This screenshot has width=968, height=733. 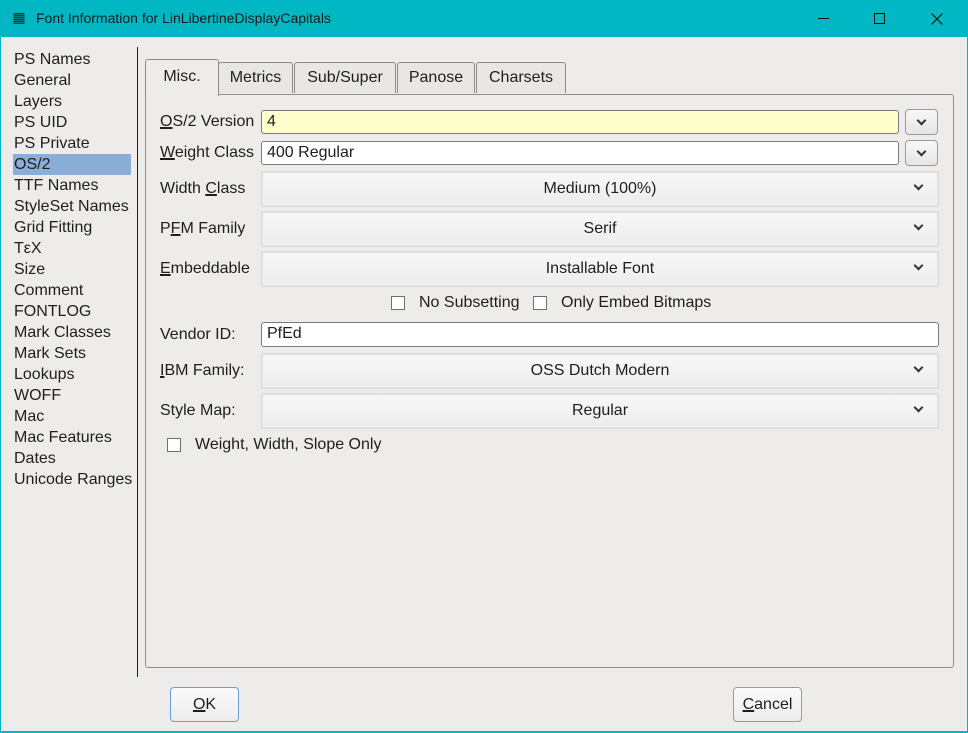 What do you see at coordinates (165, 228) in the screenshot?
I see `label-text: P` at bounding box center [165, 228].